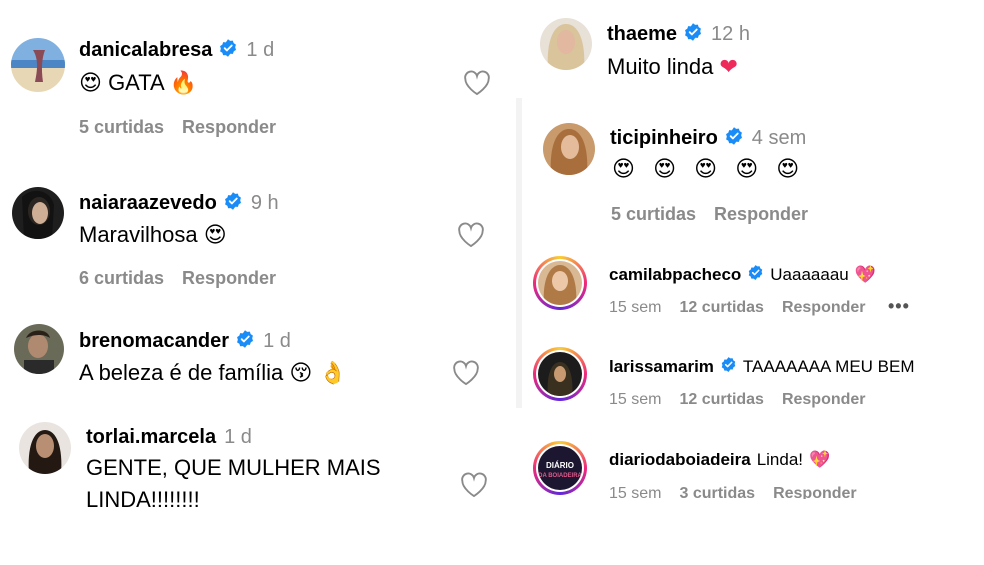 The height and width of the screenshot is (565, 984). What do you see at coordinates (145, 50) in the screenshot?
I see `username: danicalabresa` at bounding box center [145, 50].